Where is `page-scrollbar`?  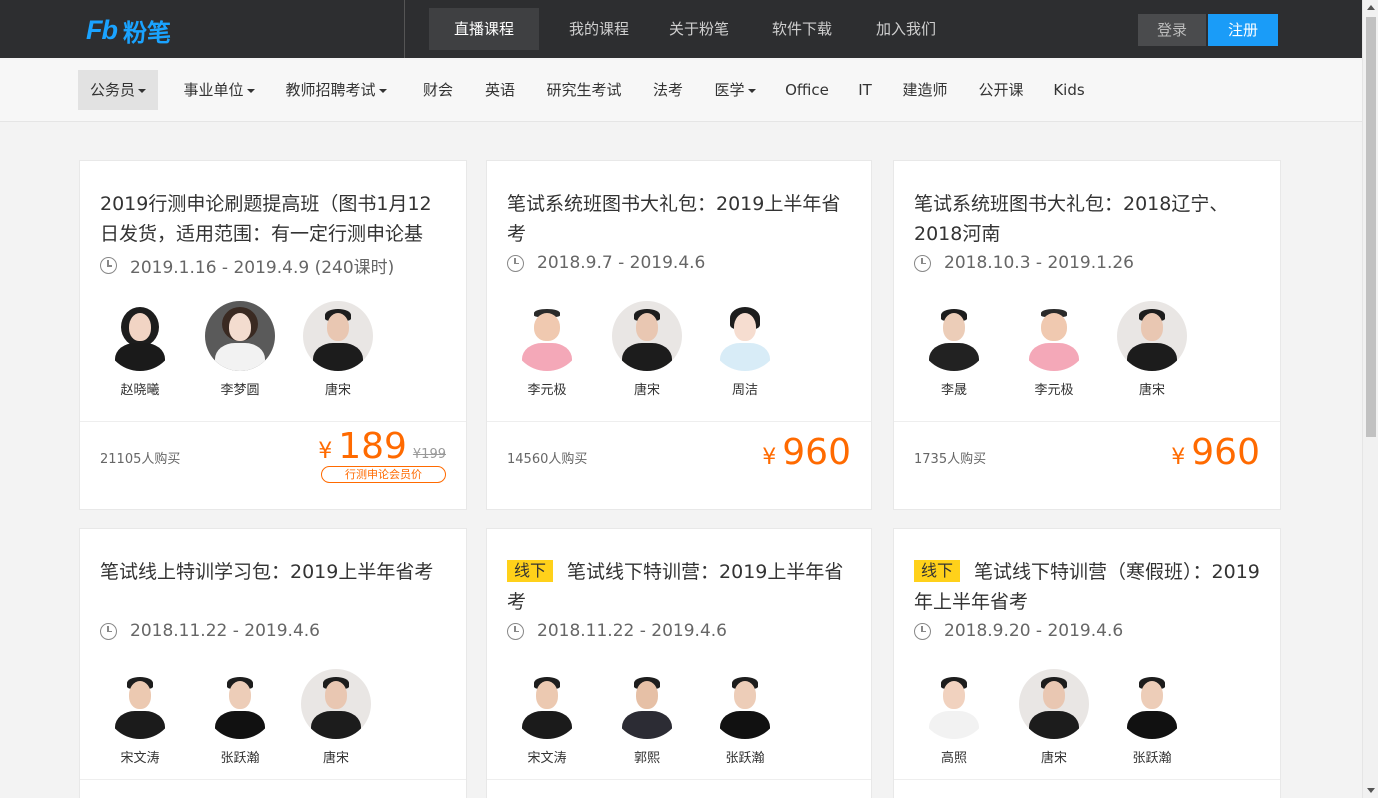 page-scrollbar is located at coordinates (1370, 399).